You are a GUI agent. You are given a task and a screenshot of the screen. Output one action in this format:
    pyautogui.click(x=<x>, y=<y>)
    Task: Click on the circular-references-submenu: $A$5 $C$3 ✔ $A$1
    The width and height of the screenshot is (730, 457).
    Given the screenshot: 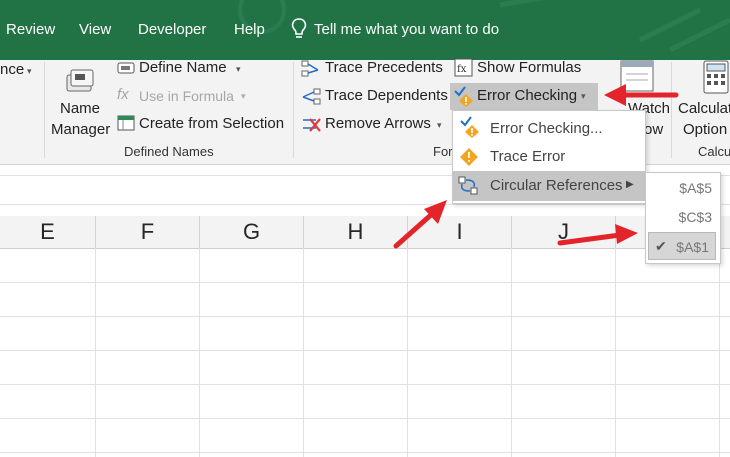 What is the action you would take?
    pyautogui.click(x=683, y=218)
    